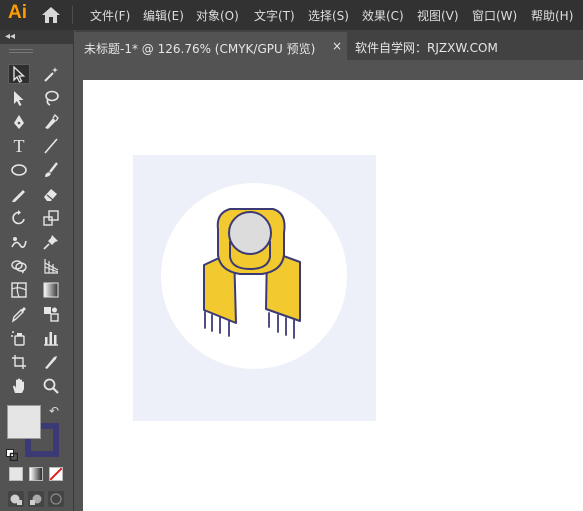 This screenshot has height=511, width=583. I want to click on home-button, so click(51, 15).